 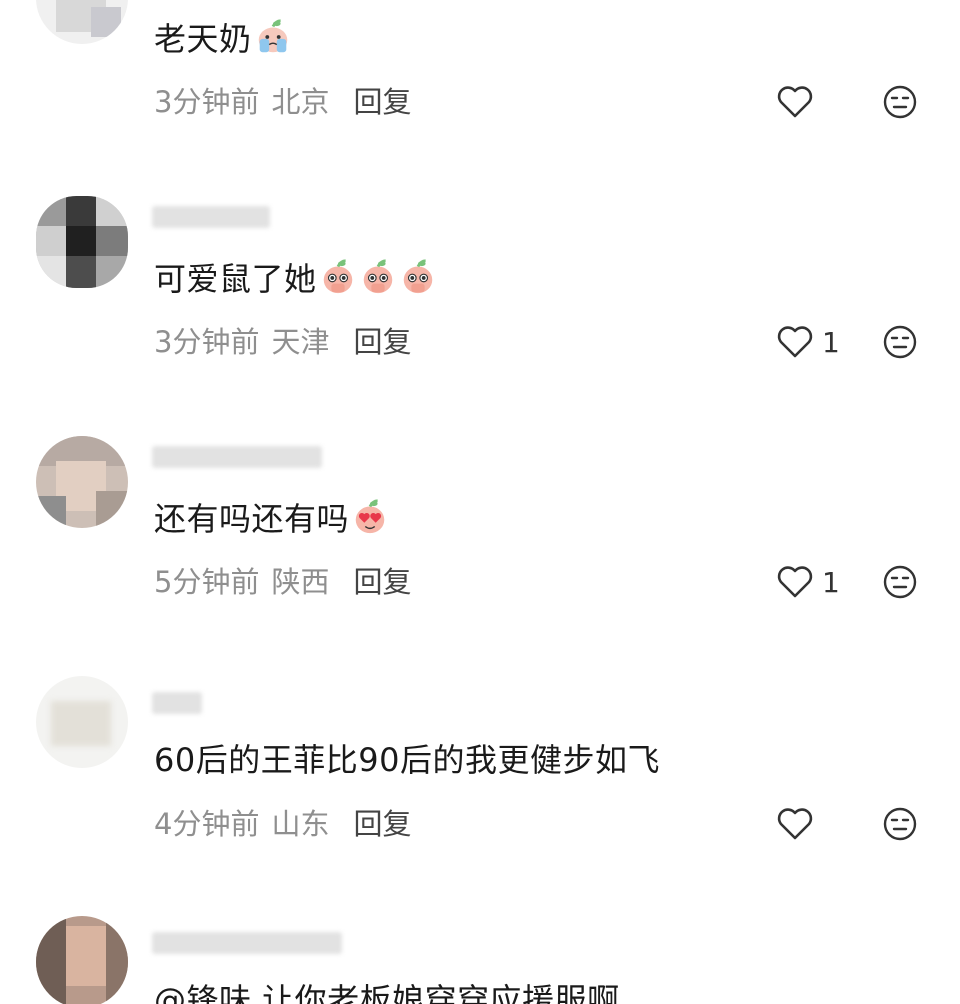 I want to click on comment-time: 4分钟前, so click(x=207, y=824).